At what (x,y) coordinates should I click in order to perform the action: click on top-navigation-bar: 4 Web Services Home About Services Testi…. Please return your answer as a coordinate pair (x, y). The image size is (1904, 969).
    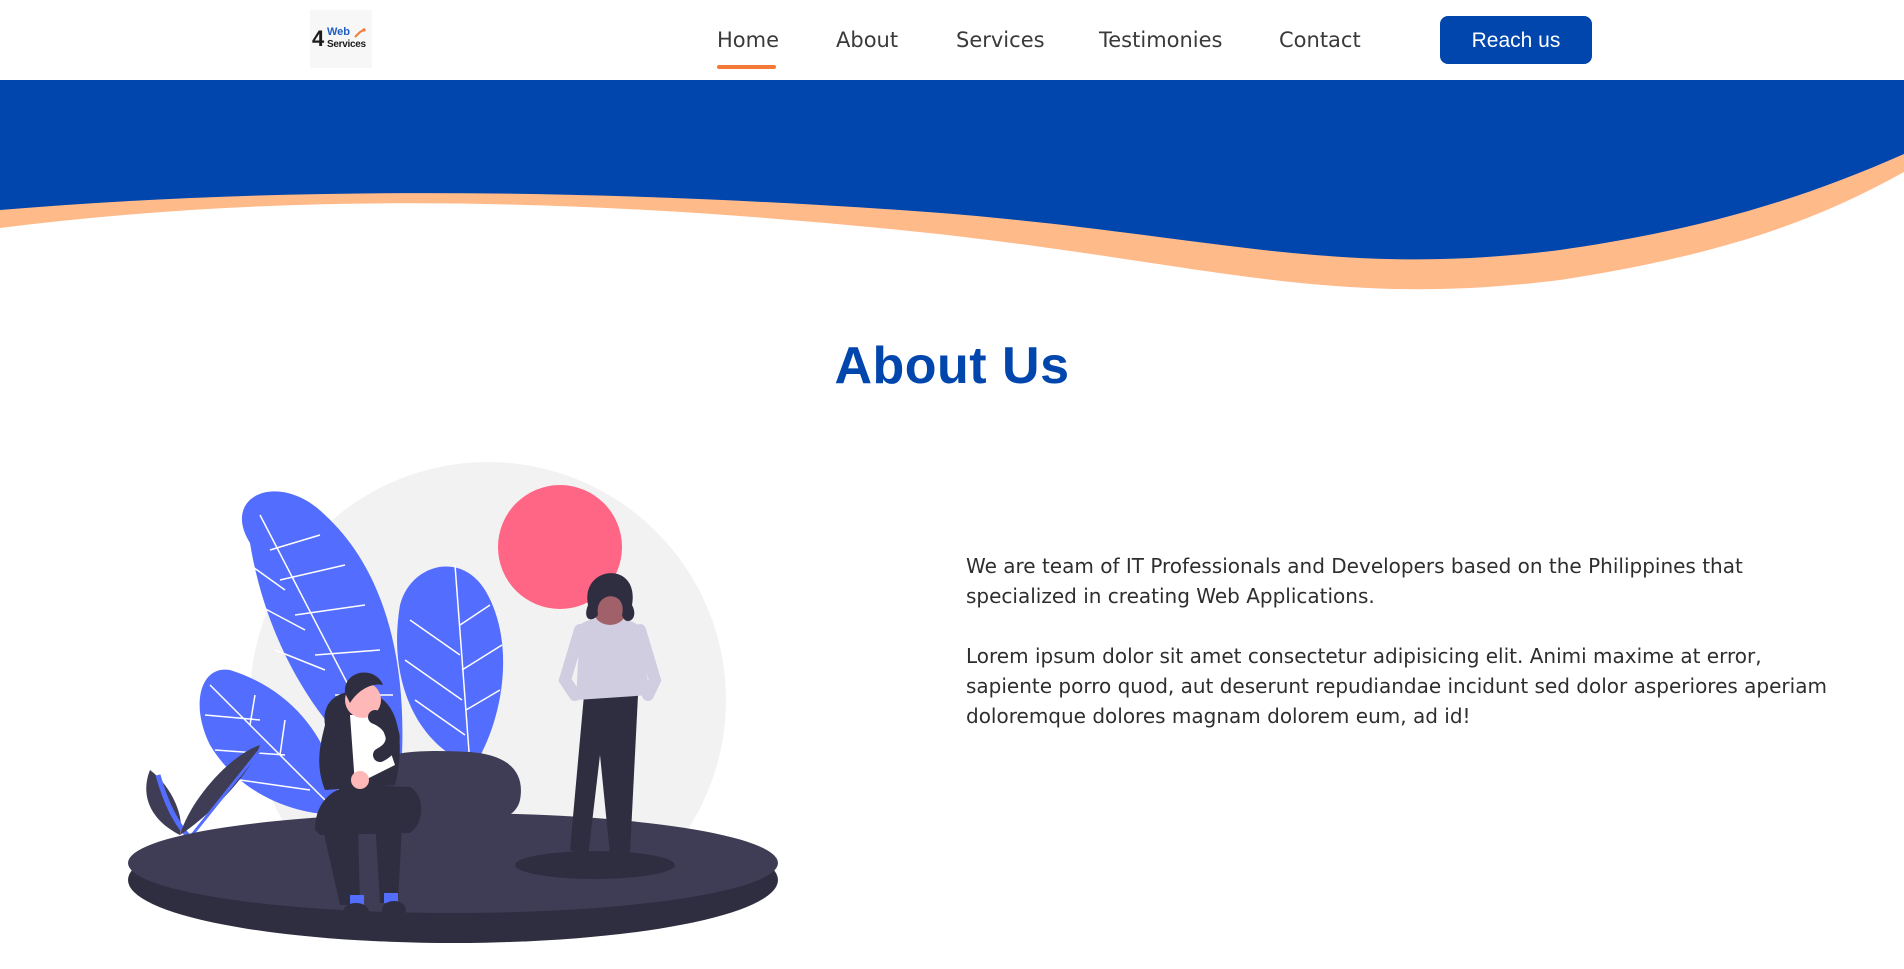
    Looking at the image, I should click on (952, 40).